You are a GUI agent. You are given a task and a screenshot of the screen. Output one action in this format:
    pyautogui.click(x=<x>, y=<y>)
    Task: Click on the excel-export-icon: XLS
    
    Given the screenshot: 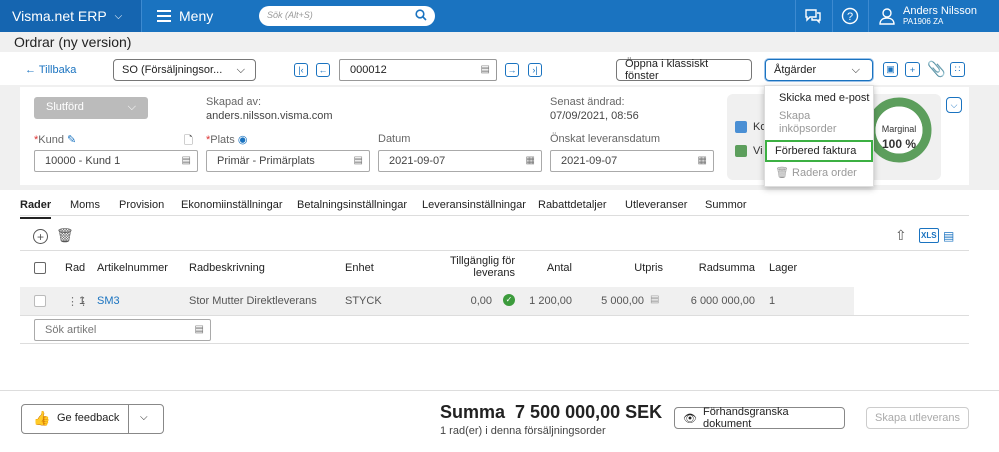 What is the action you would take?
    pyautogui.click(x=929, y=235)
    